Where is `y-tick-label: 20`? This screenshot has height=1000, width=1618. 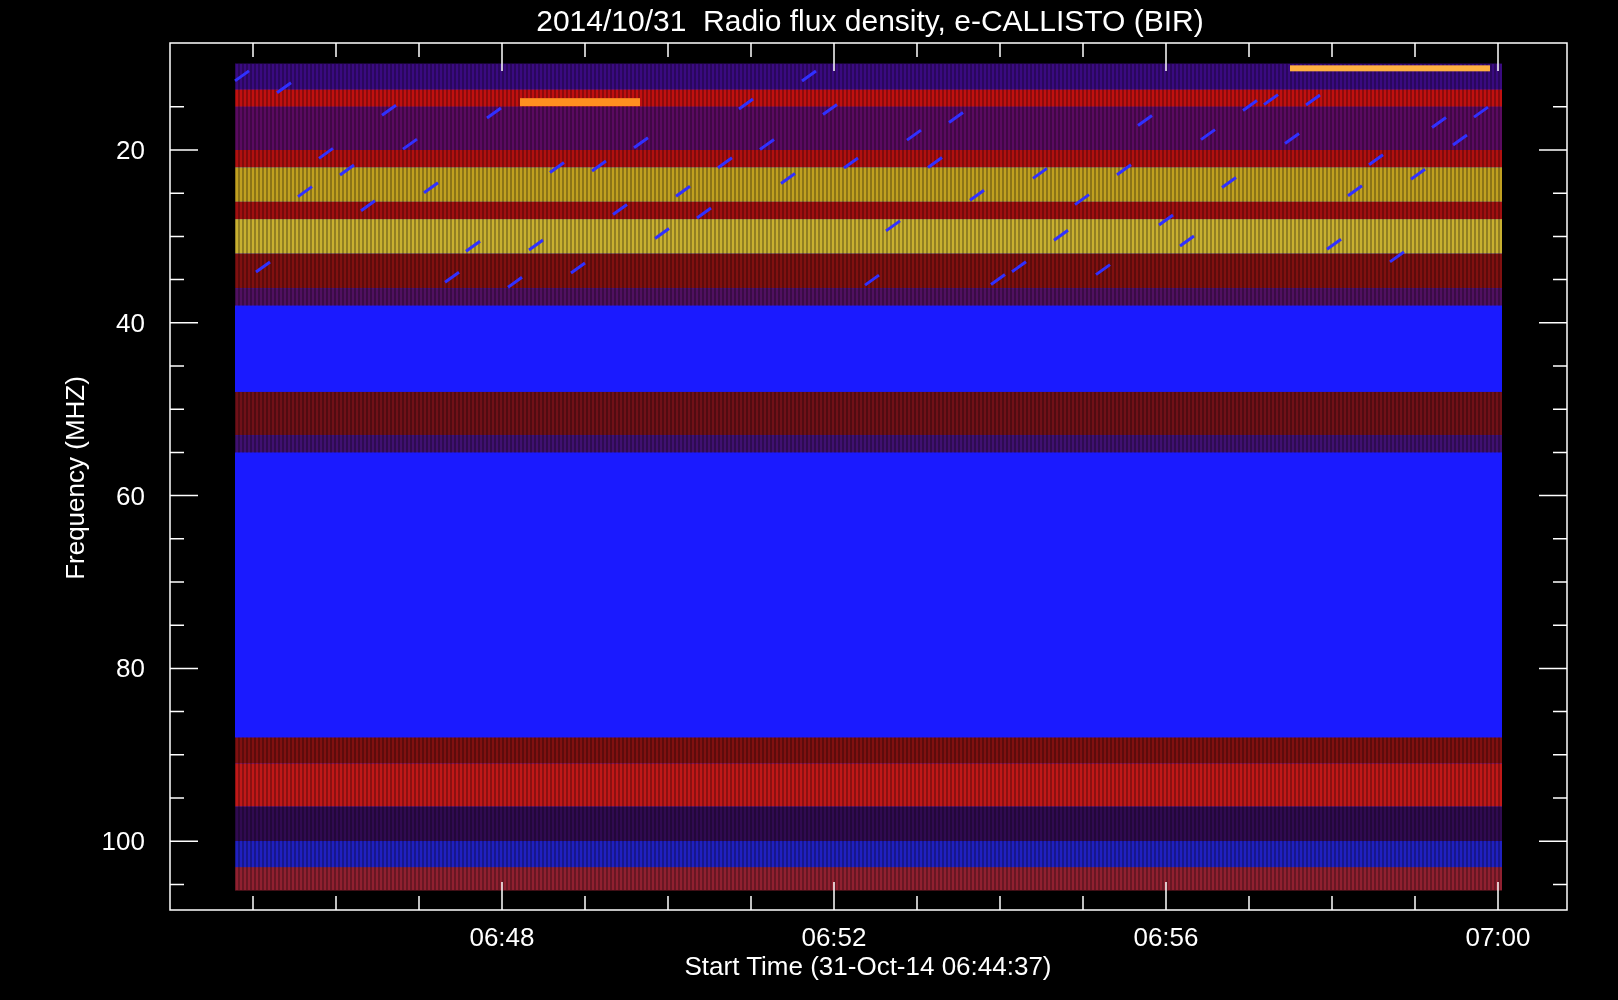 y-tick-label: 20 is located at coordinates (130, 150).